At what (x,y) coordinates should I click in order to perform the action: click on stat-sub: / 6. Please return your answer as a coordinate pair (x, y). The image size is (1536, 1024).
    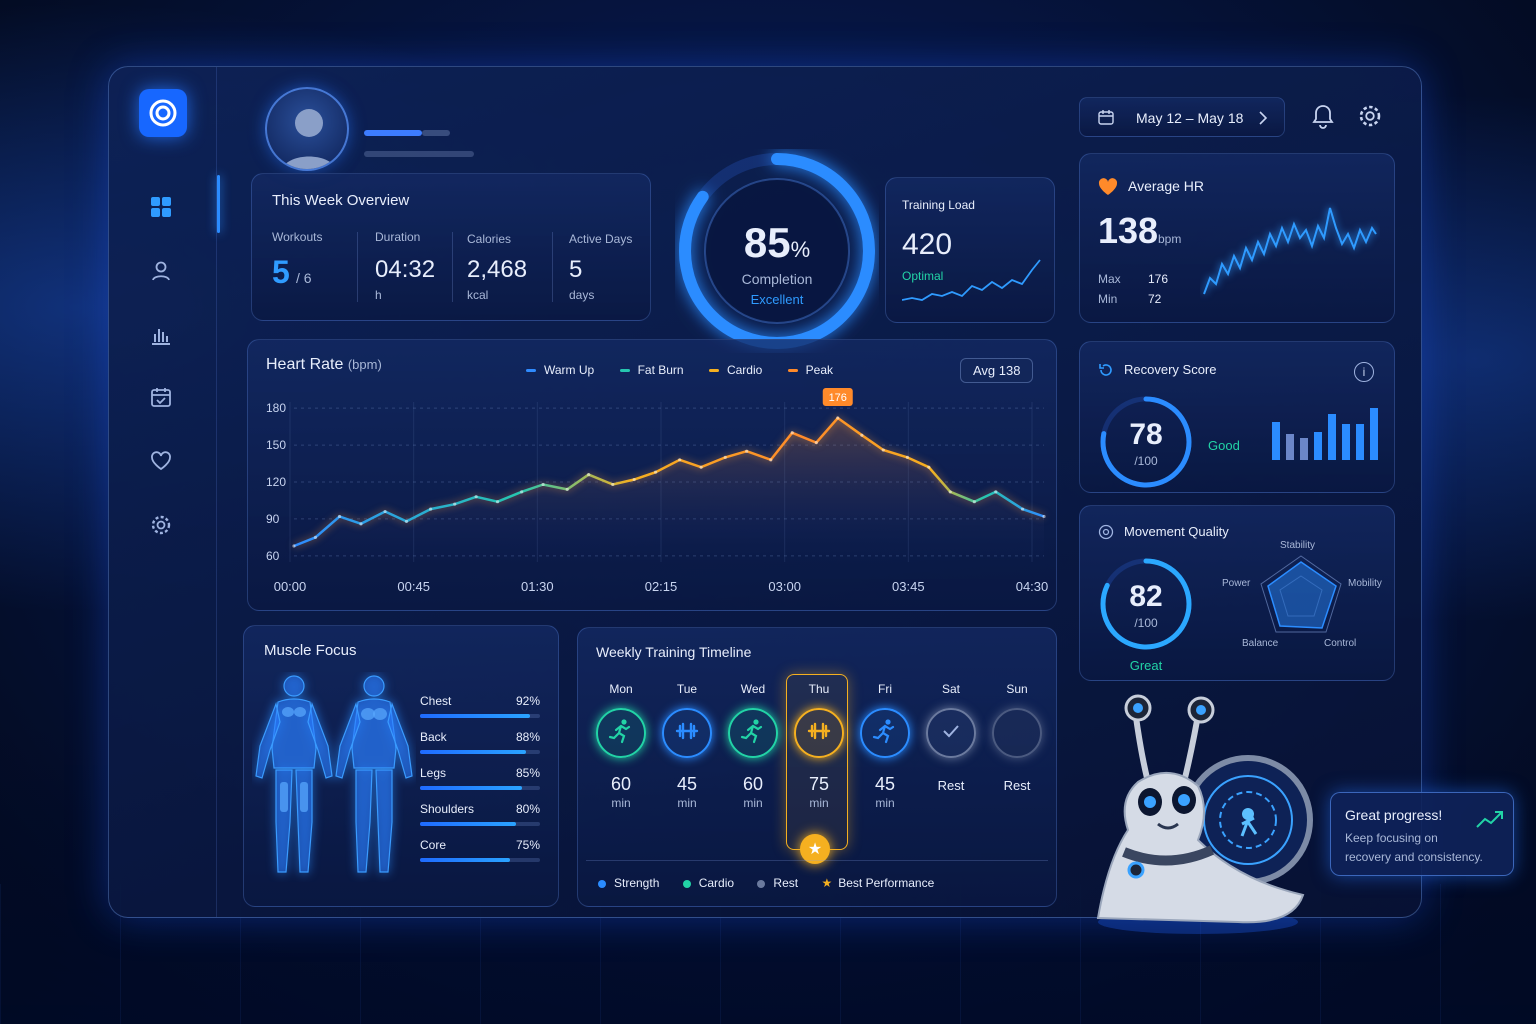
    Looking at the image, I should click on (304, 278).